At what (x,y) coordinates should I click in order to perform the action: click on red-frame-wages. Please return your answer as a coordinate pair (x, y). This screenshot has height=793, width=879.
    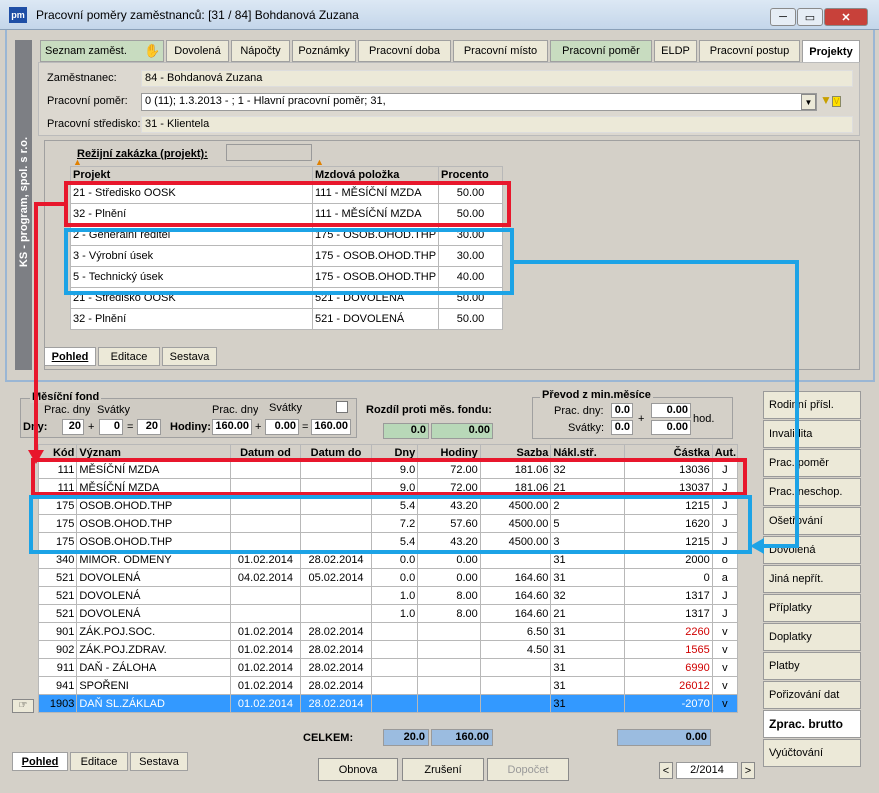
    Looking at the image, I should click on (389, 477).